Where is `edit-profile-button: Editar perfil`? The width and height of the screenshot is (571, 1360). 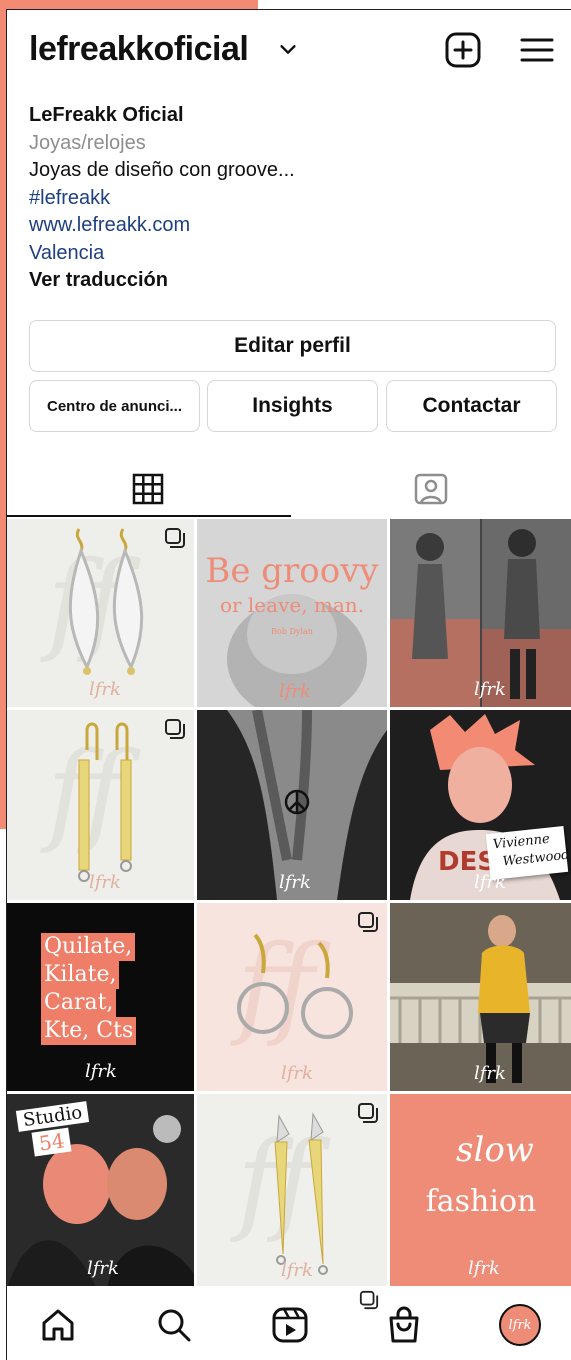
edit-profile-button: Editar perfil is located at coordinates (292, 346).